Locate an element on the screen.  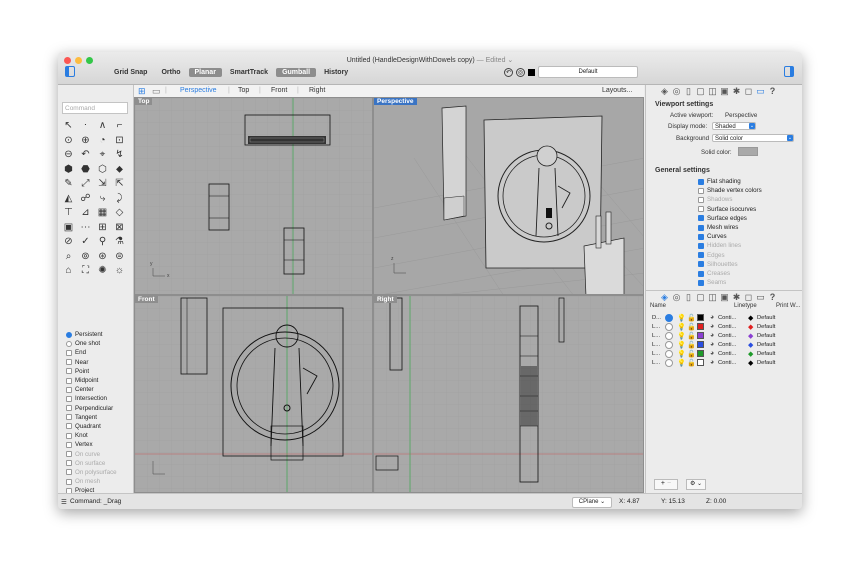
array-tool-icon: ▦ is located at coordinates (102, 213).